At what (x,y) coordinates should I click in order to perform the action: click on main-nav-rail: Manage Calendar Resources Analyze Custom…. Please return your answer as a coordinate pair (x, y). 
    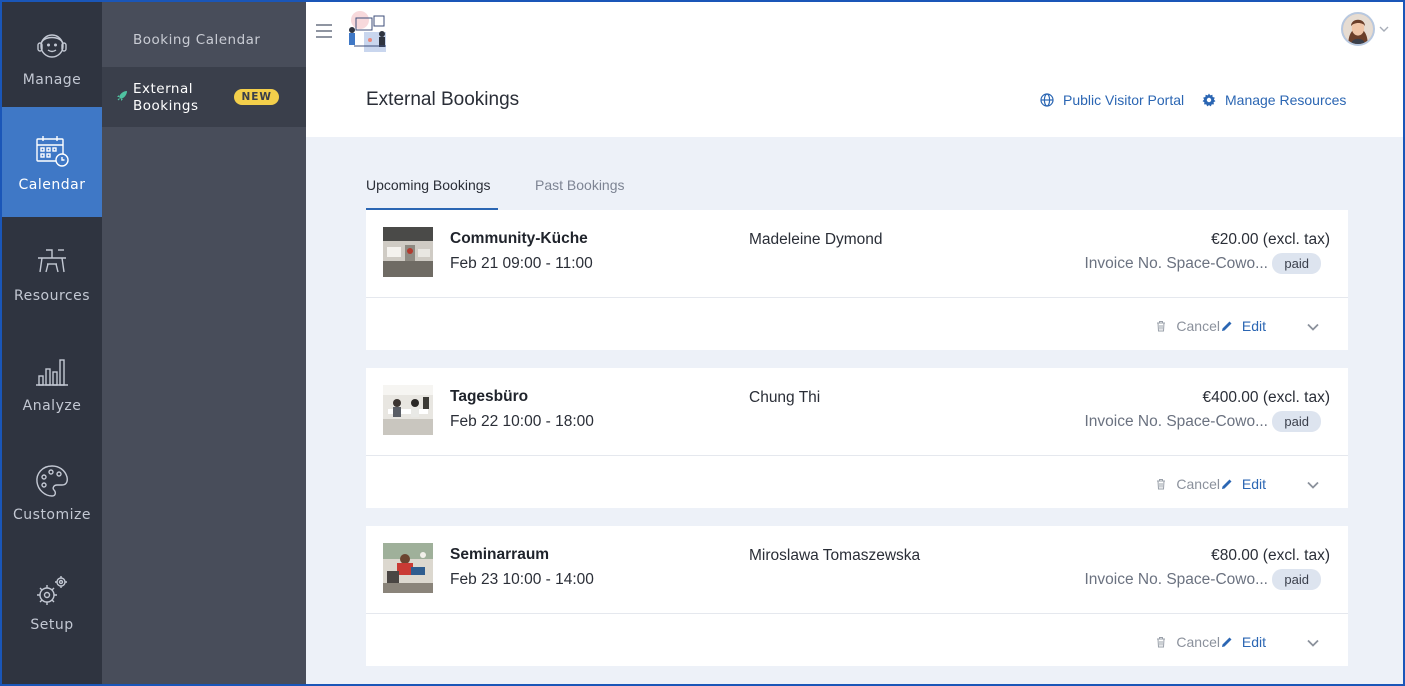
    Looking at the image, I should click on (52, 343).